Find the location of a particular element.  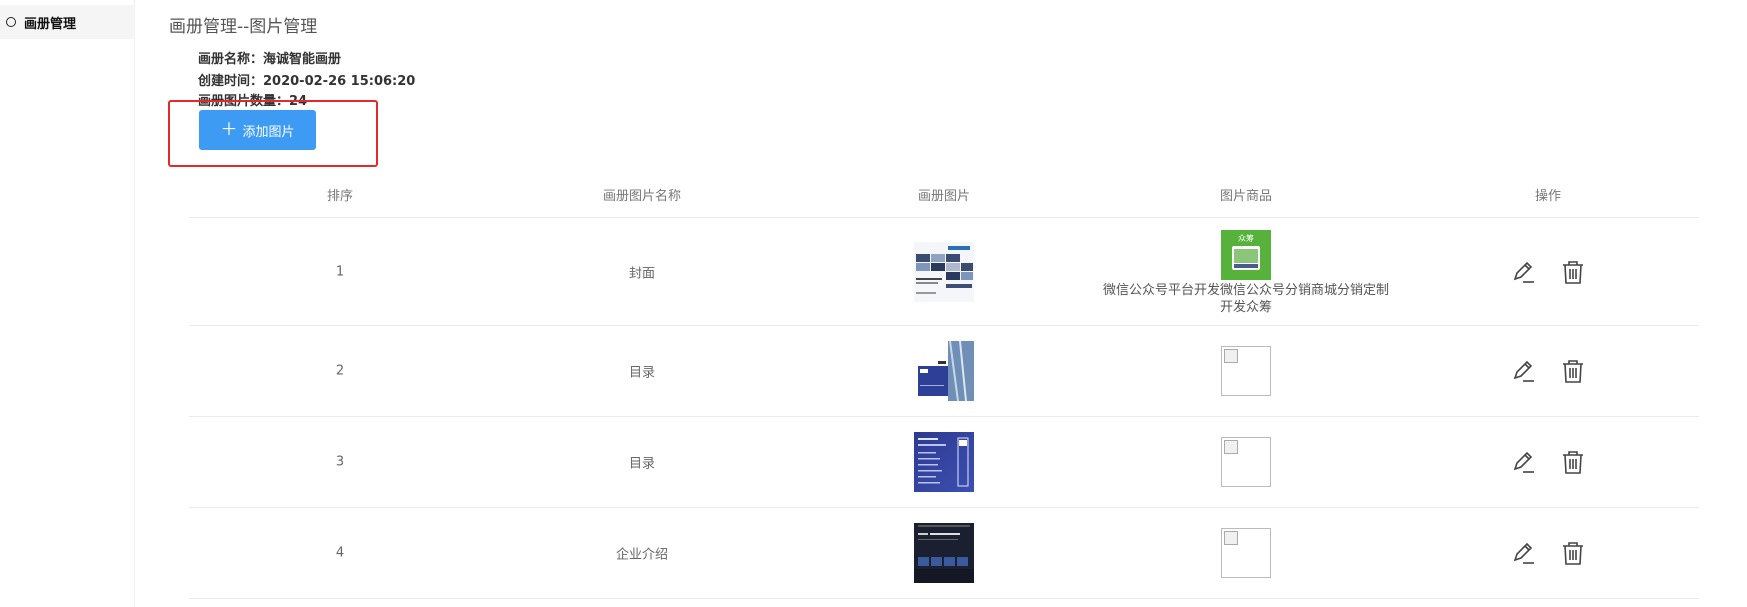

goods-badge-text: 众筹 is located at coordinates (1246, 238).